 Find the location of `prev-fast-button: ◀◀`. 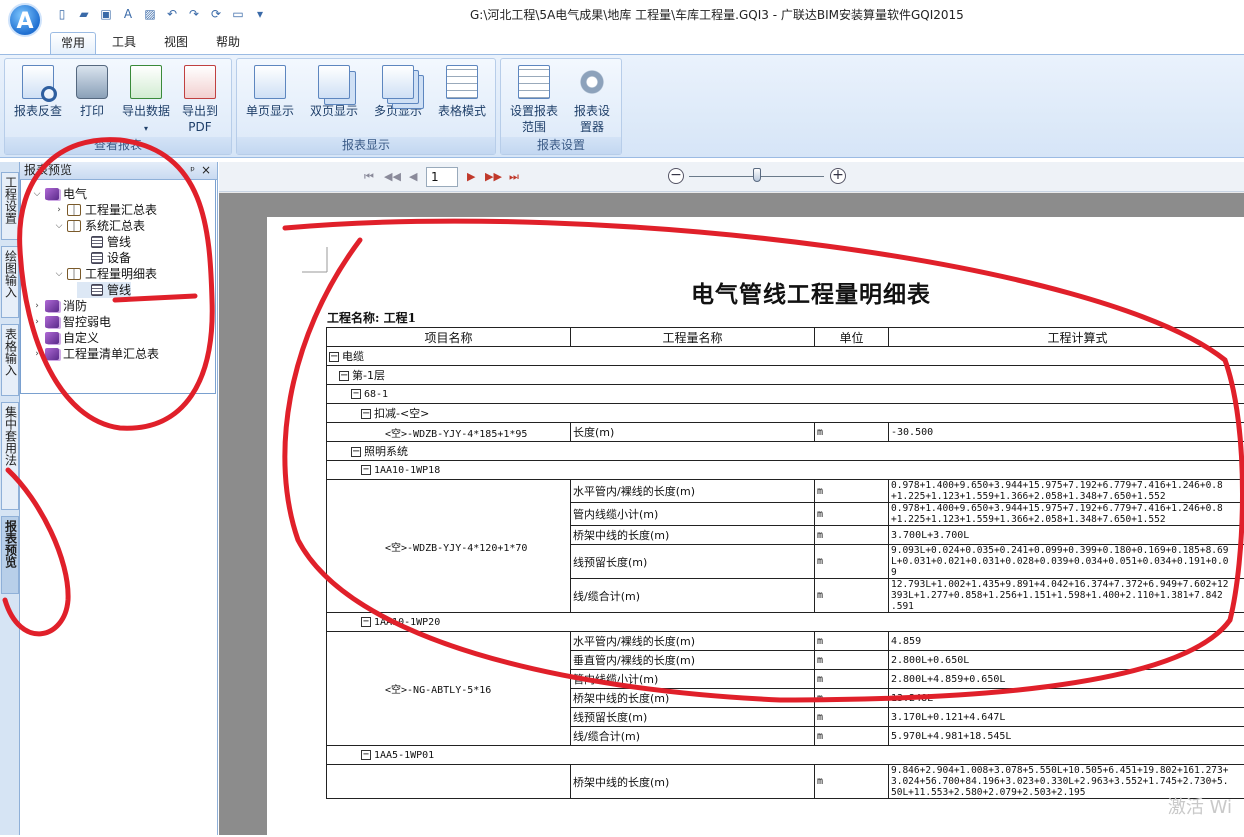

prev-fast-button: ◀◀ is located at coordinates (392, 176).